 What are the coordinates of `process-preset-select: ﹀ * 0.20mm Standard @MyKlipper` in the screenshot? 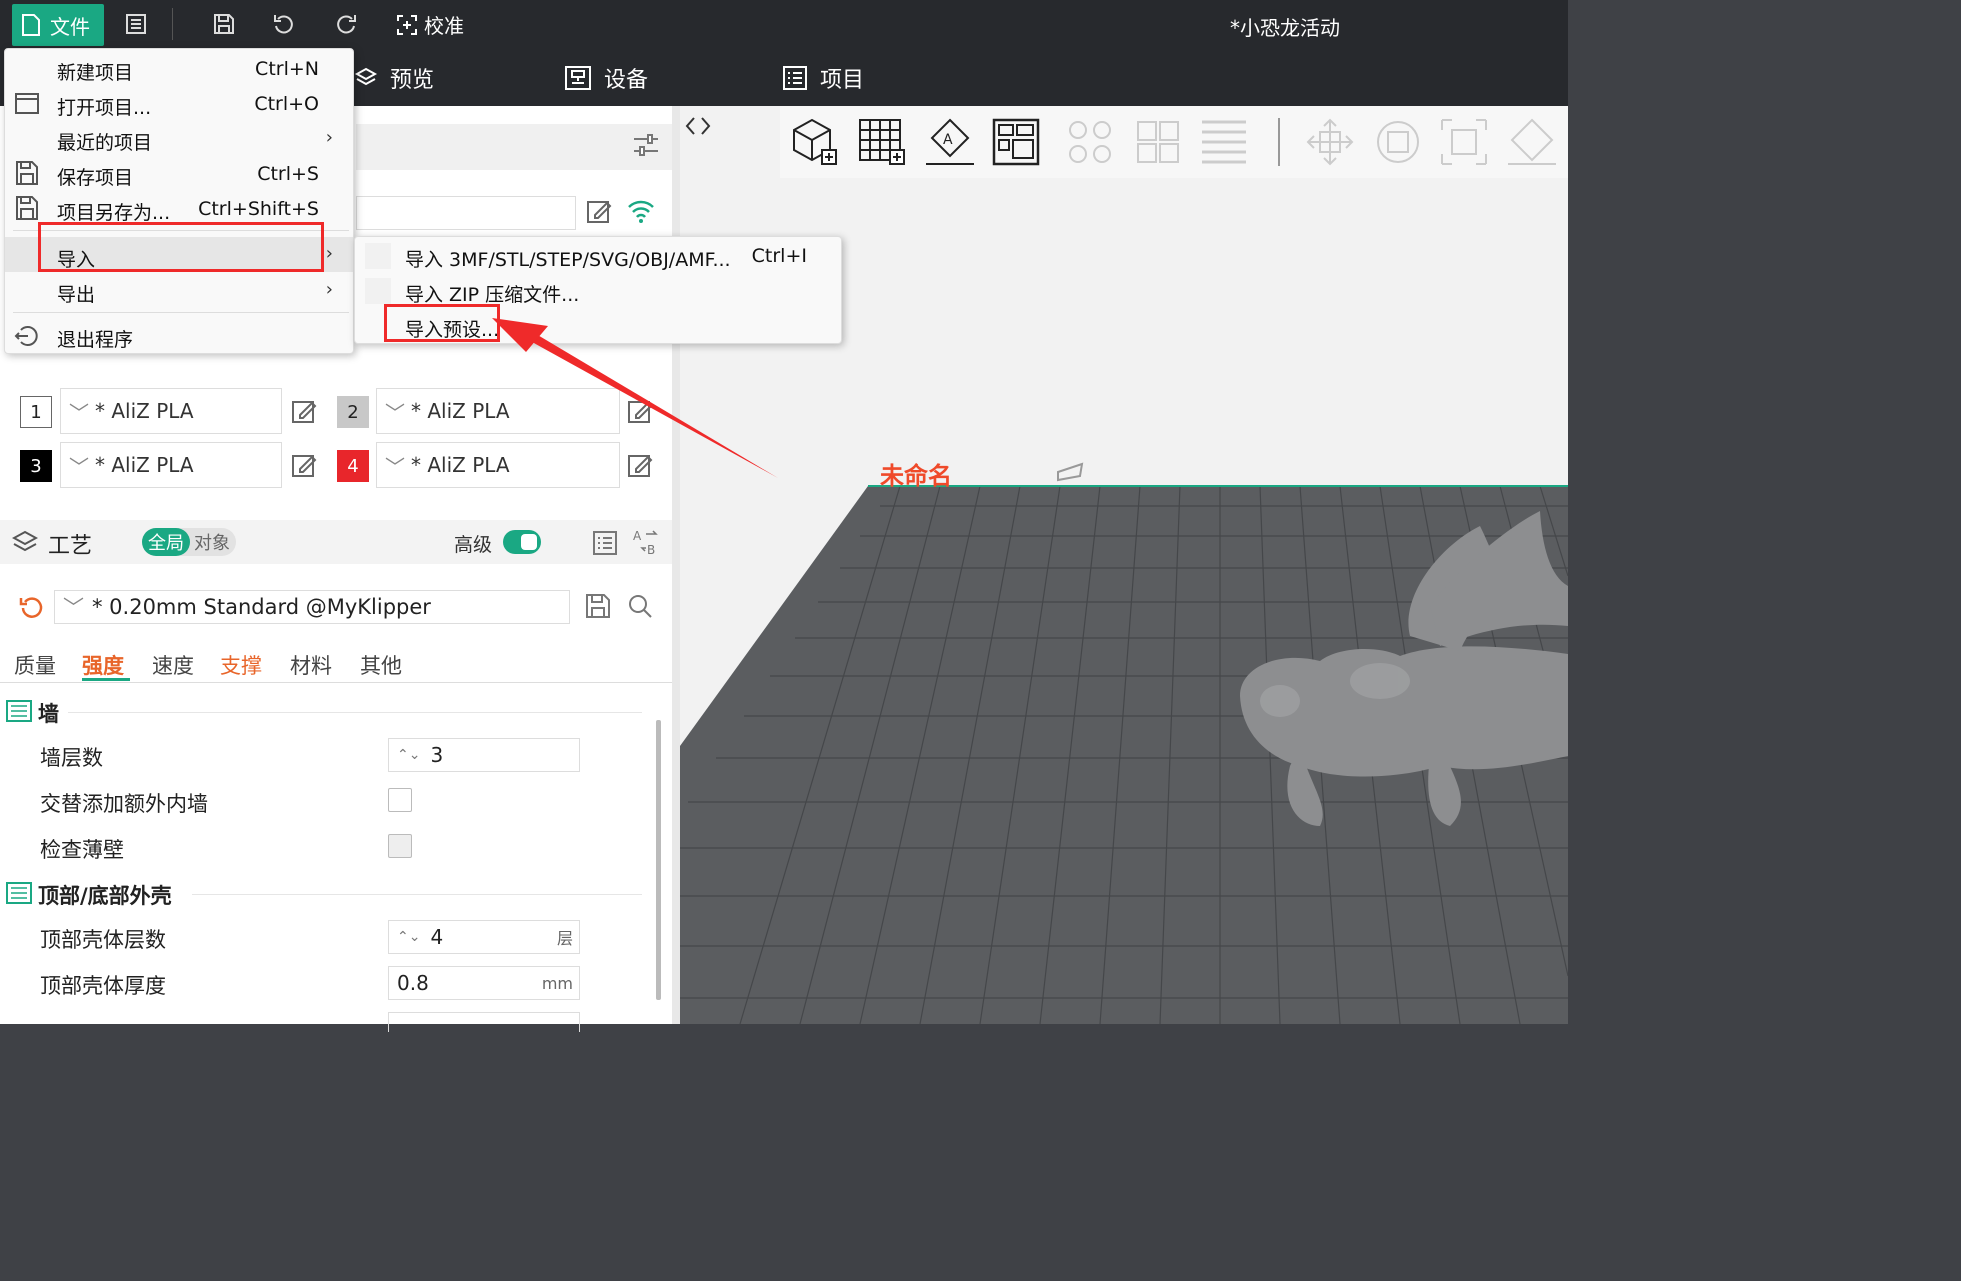 It's located at (312, 607).